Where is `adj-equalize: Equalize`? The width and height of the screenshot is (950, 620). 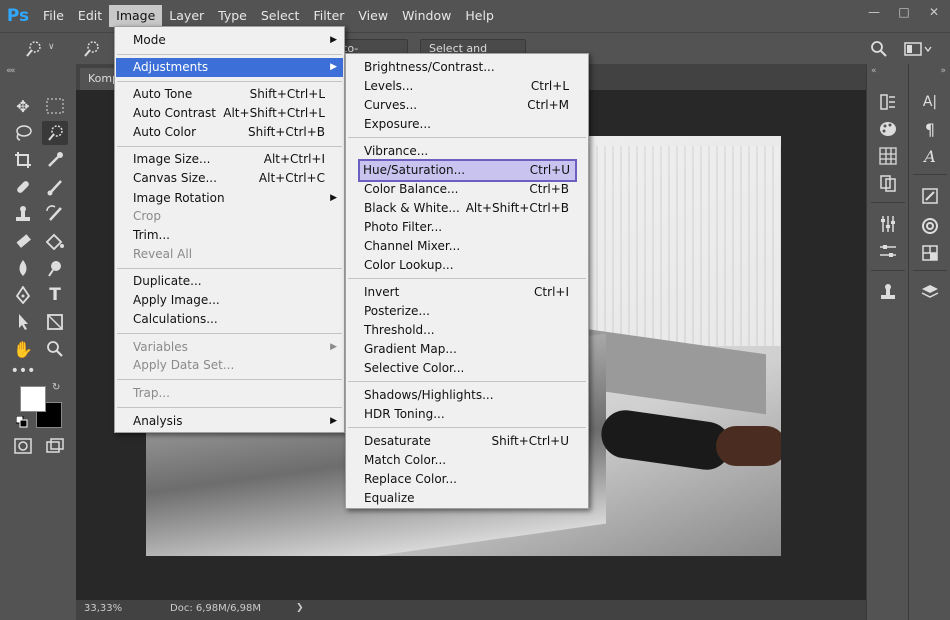 adj-equalize: Equalize is located at coordinates (467, 498).